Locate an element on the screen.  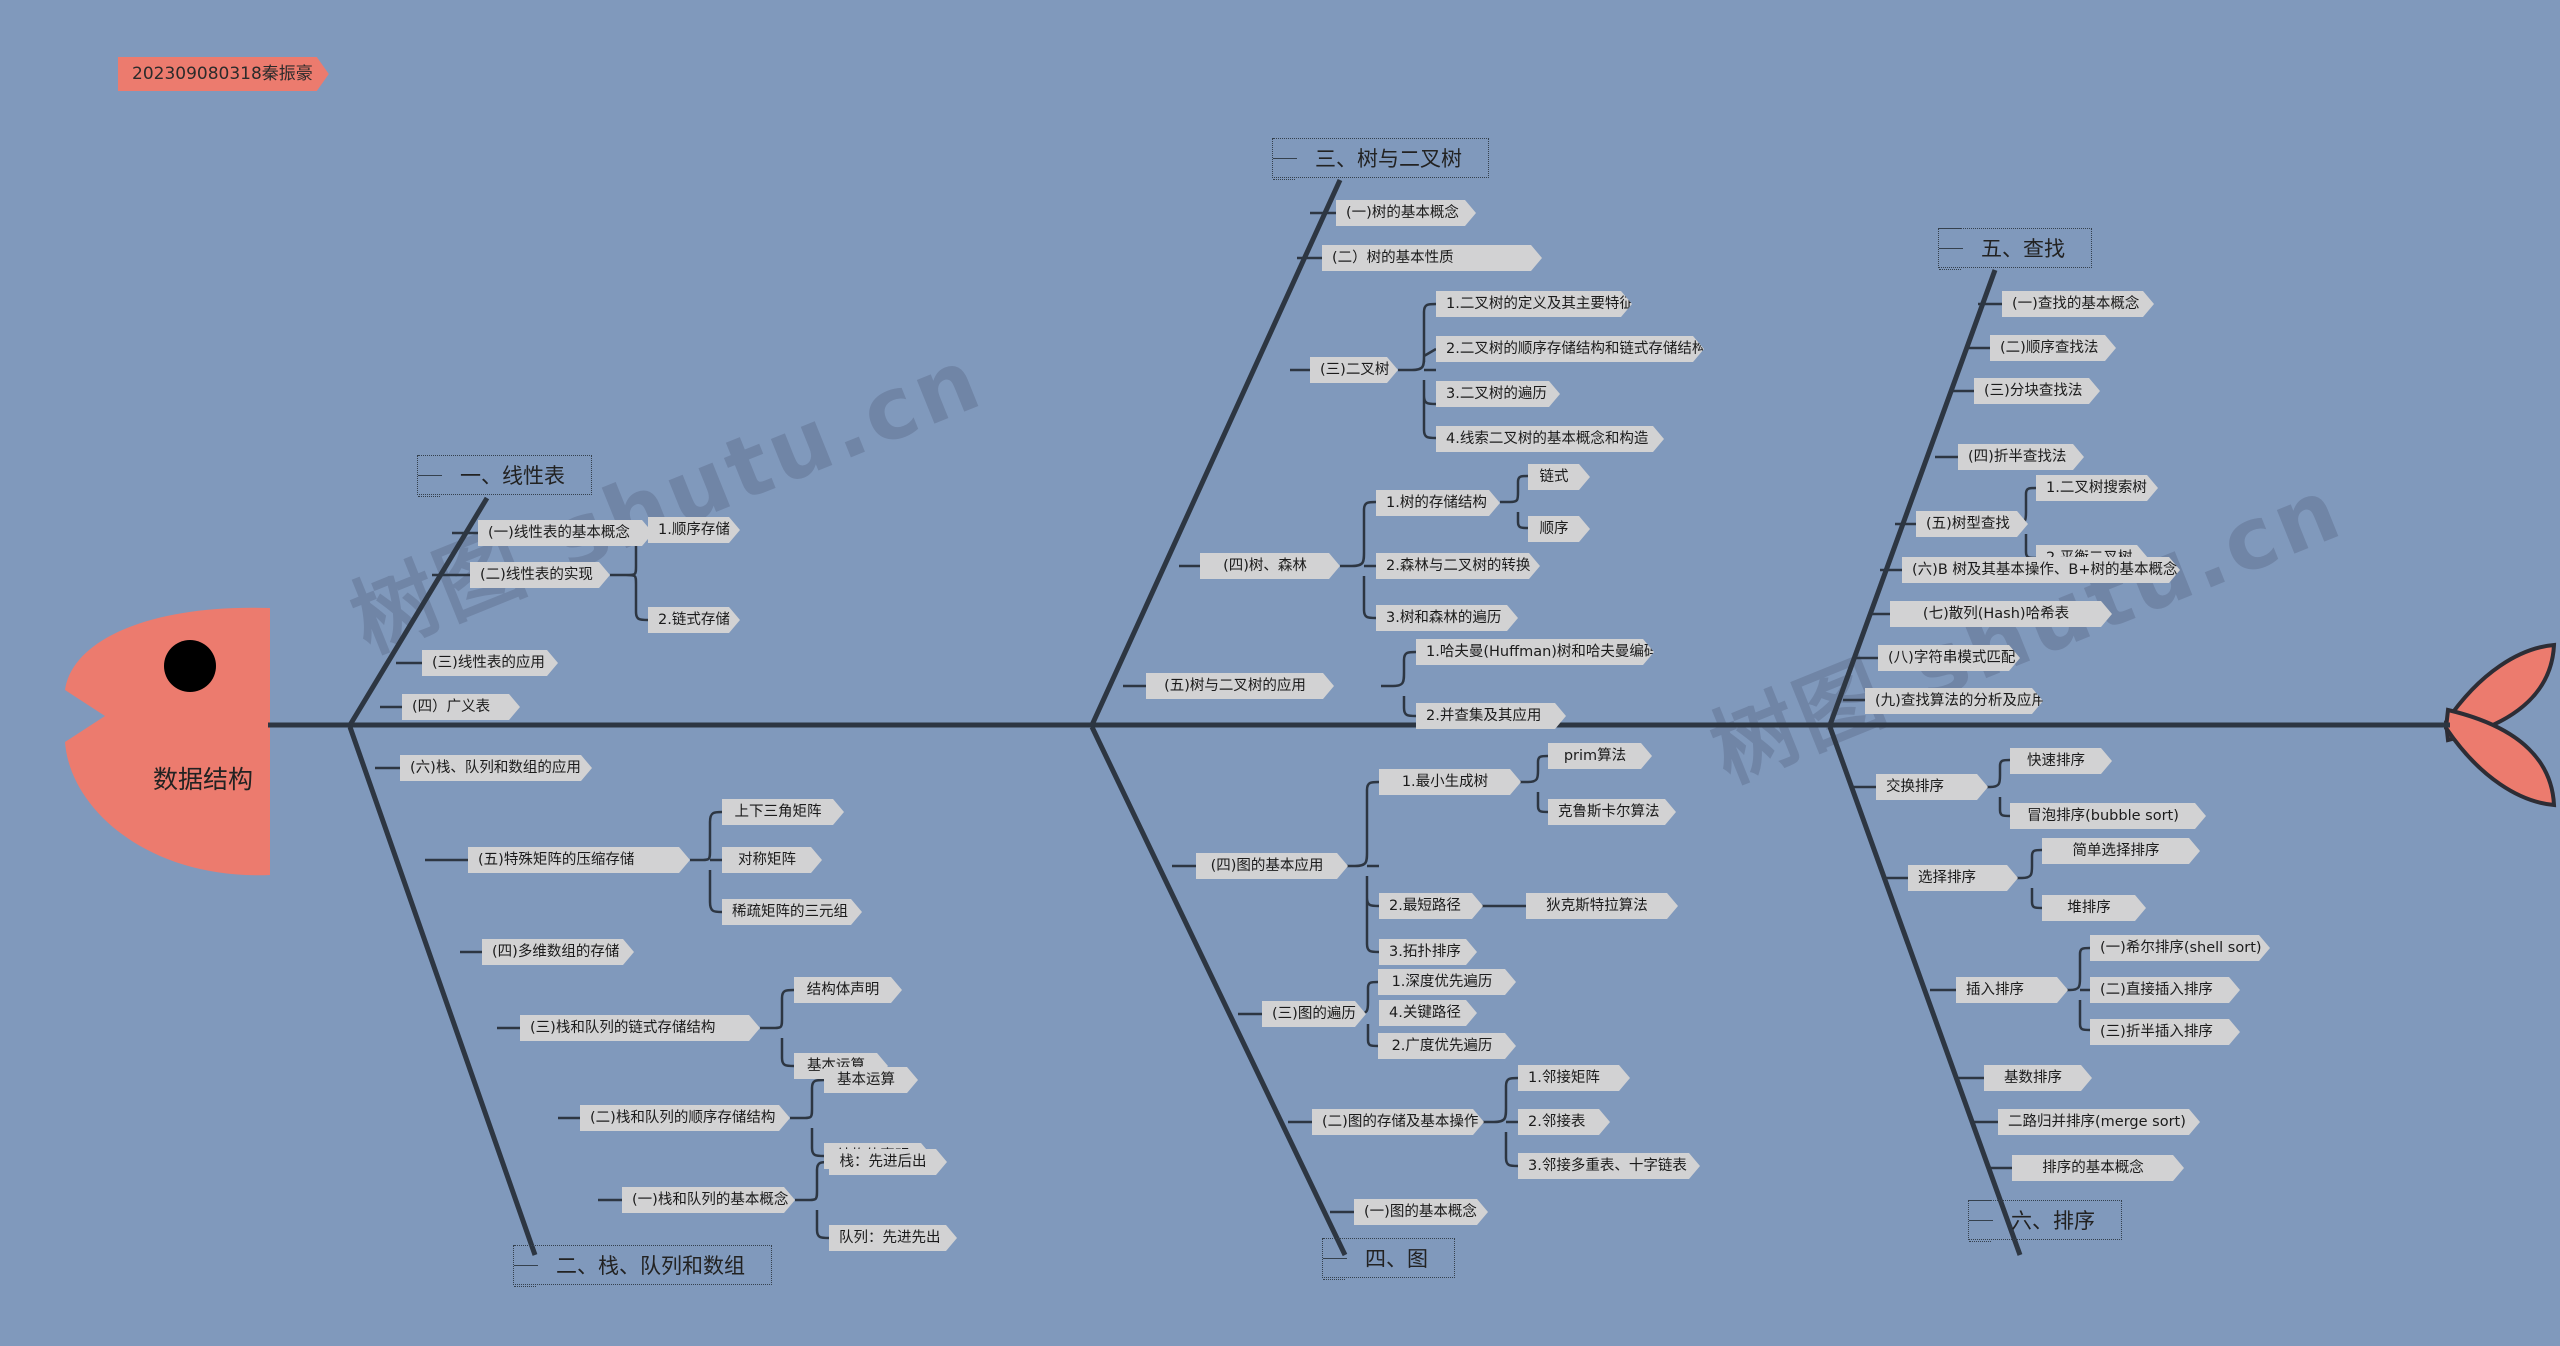
node-sort-3-child-2: (二)直接插入排序 is located at coordinates (2165, 990).